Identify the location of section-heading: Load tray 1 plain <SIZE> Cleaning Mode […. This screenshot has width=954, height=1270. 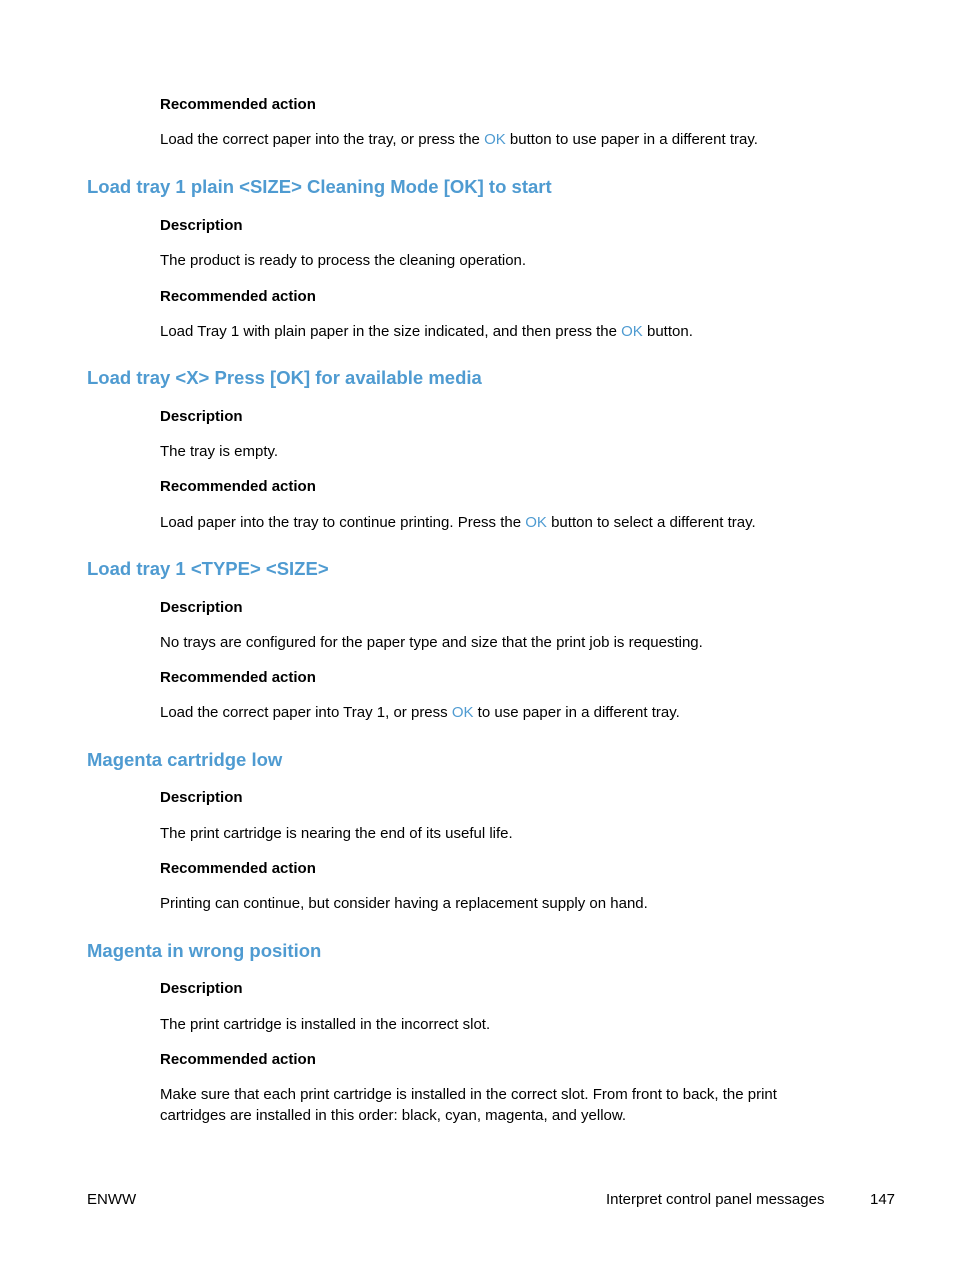
(319, 186).